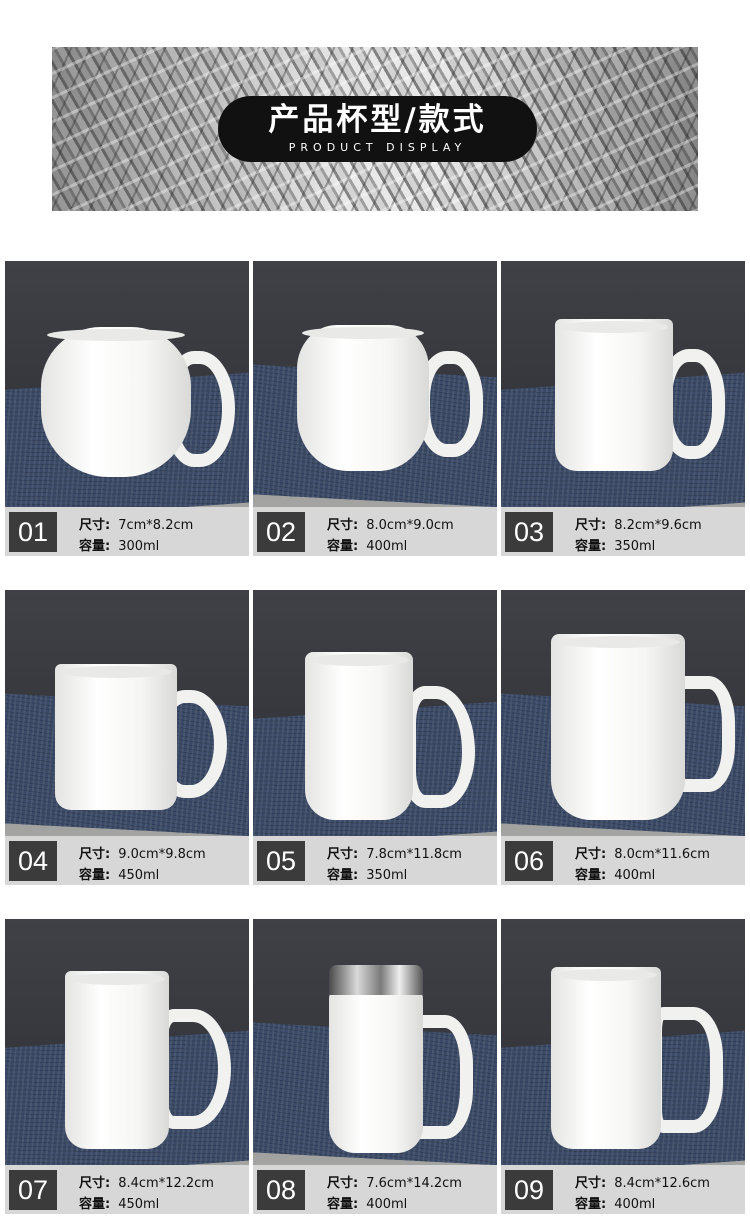 The height and width of the screenshot is (1231, 750). I want to click on size-value: 7cm*8.2cm, so click(156, 525).